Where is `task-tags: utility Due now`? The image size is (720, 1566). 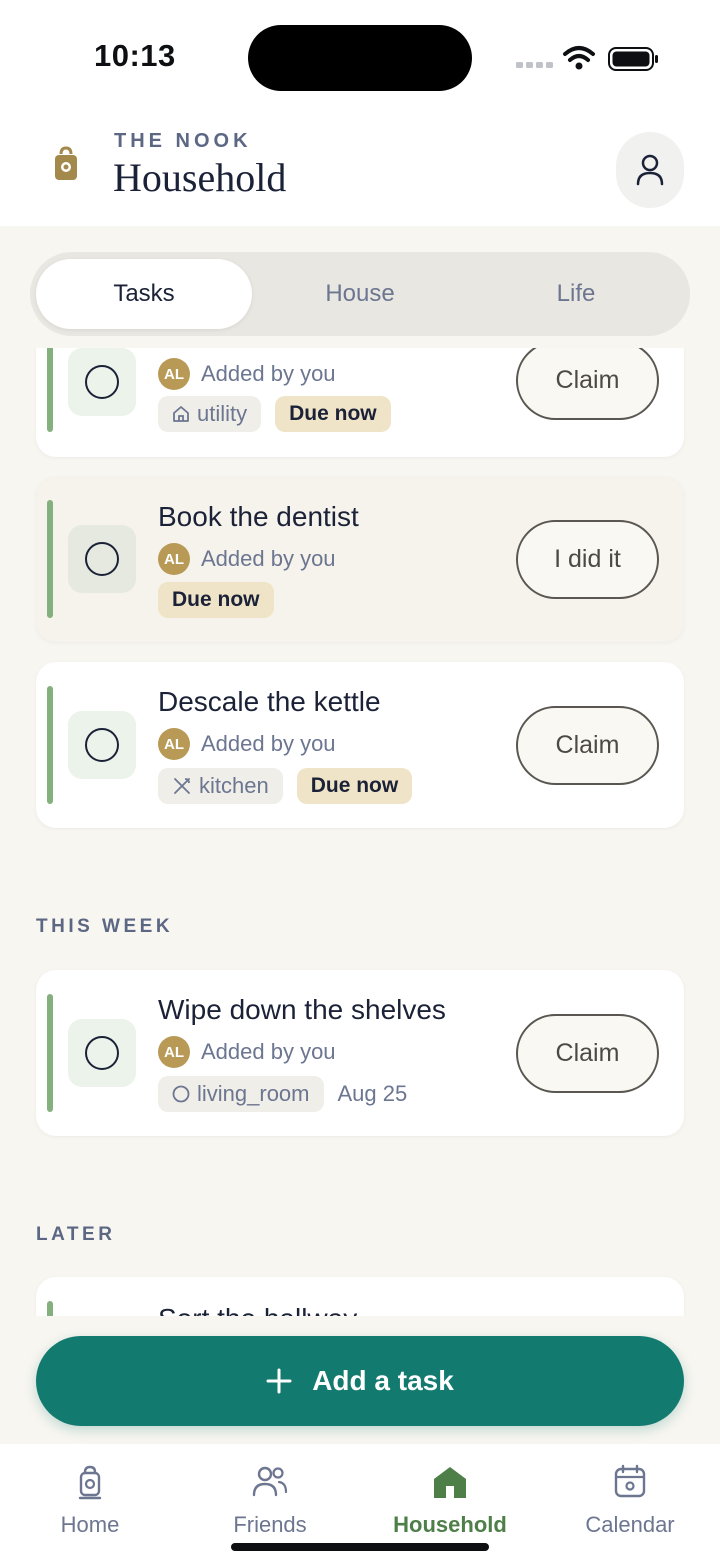 task-tags: utility Due now is located at coordinates (281, 414).